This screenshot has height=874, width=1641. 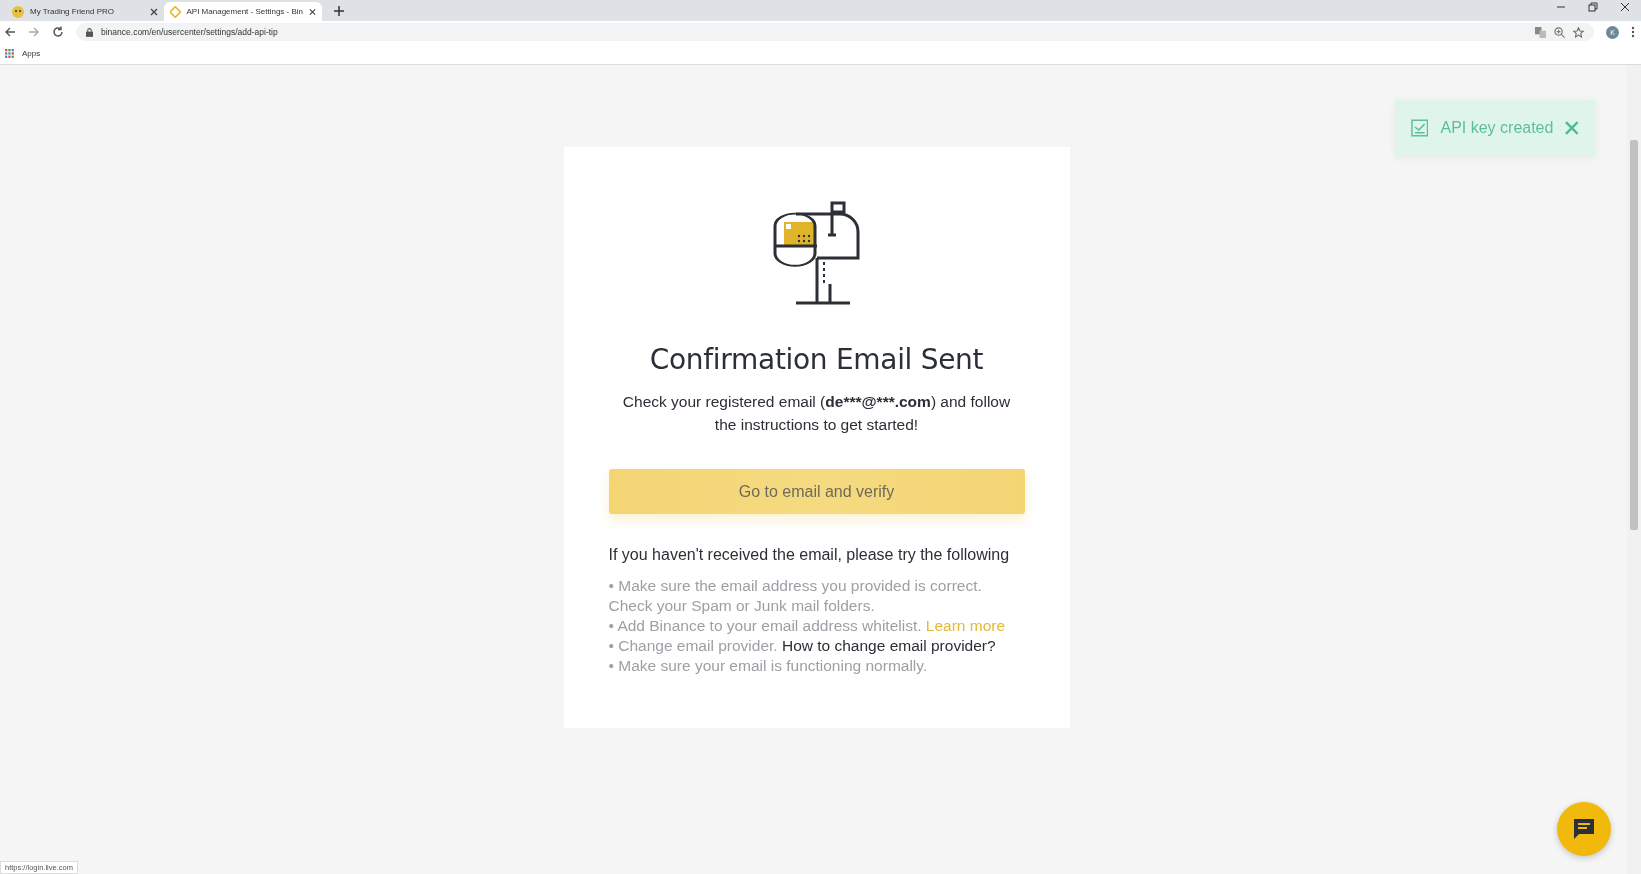 I want to click on chat-icon, so click(x=1584, y=829).